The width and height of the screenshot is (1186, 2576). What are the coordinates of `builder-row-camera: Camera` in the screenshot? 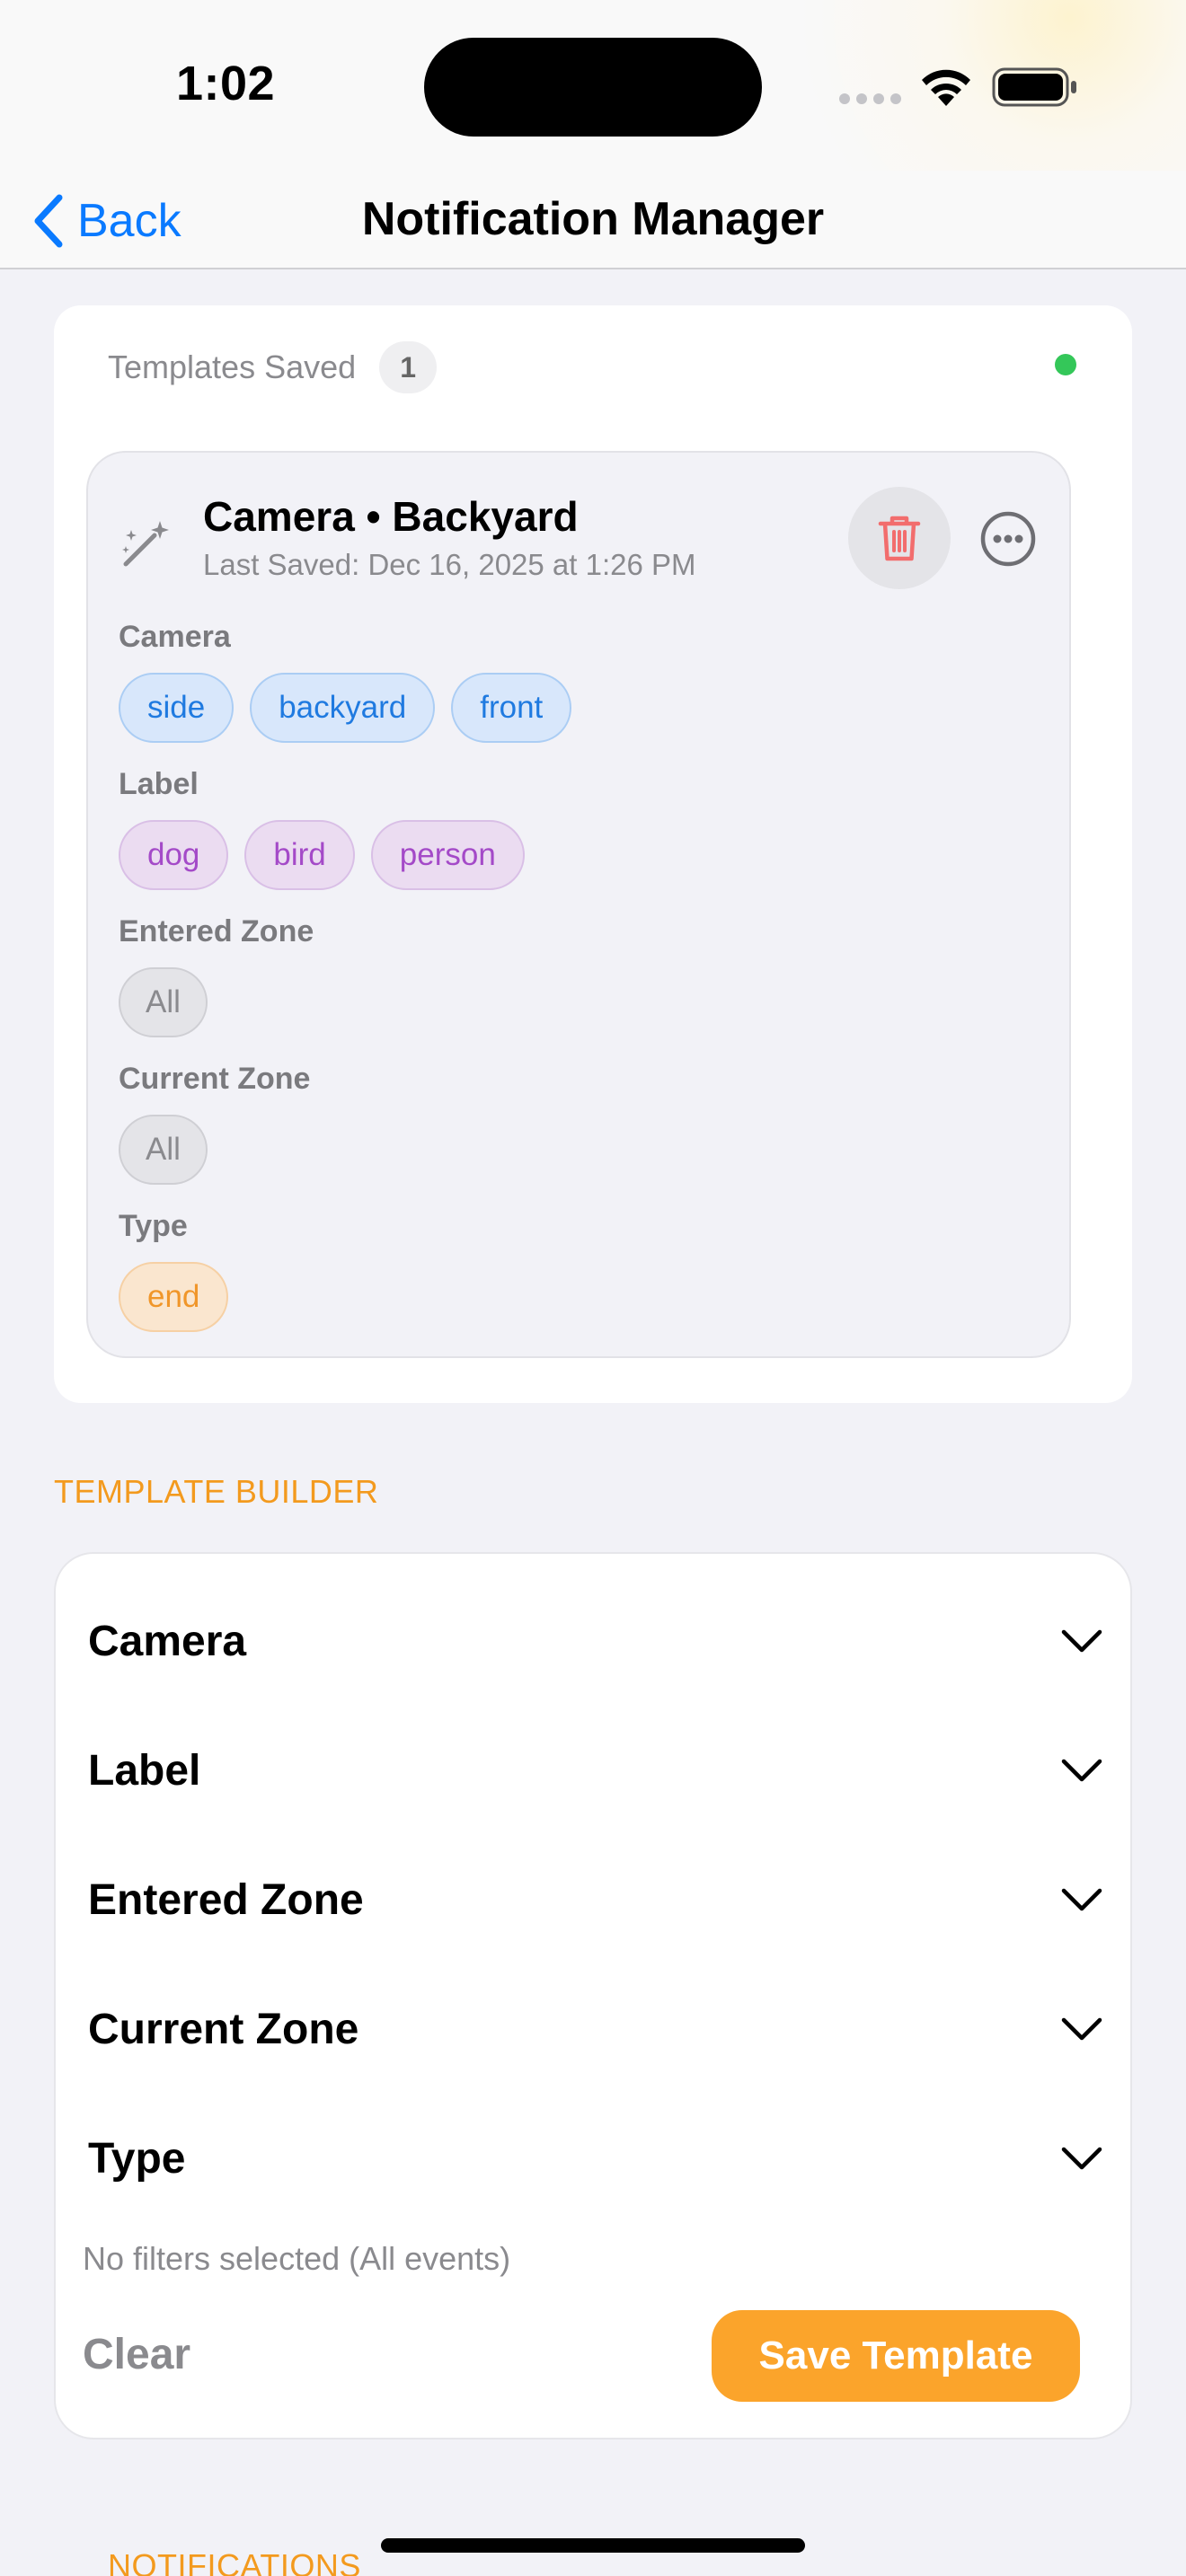 It's located at (595, 1641).